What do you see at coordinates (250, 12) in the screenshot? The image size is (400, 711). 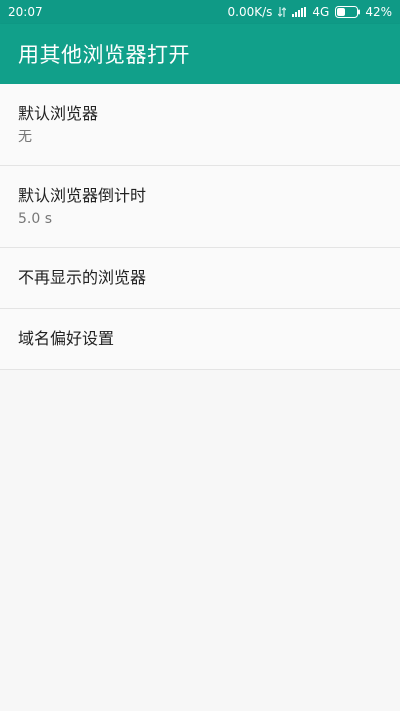 I see `net-speed: 0.00K/s` at bounding box center [250, 12].